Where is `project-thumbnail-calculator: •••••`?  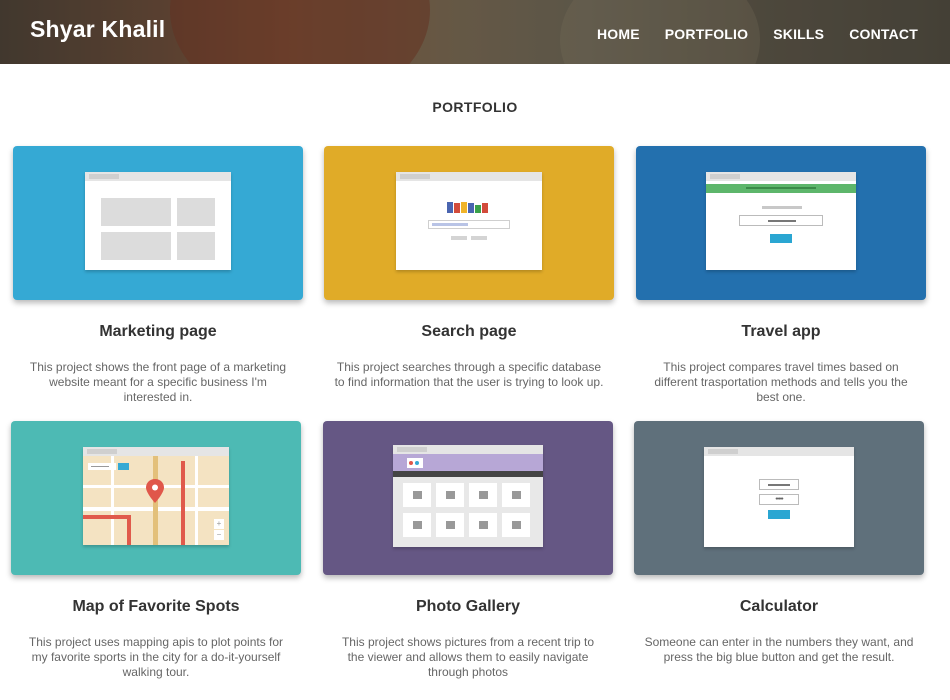
project-thumbnail-calculator: ••••• is located at coordinates (779, 498).